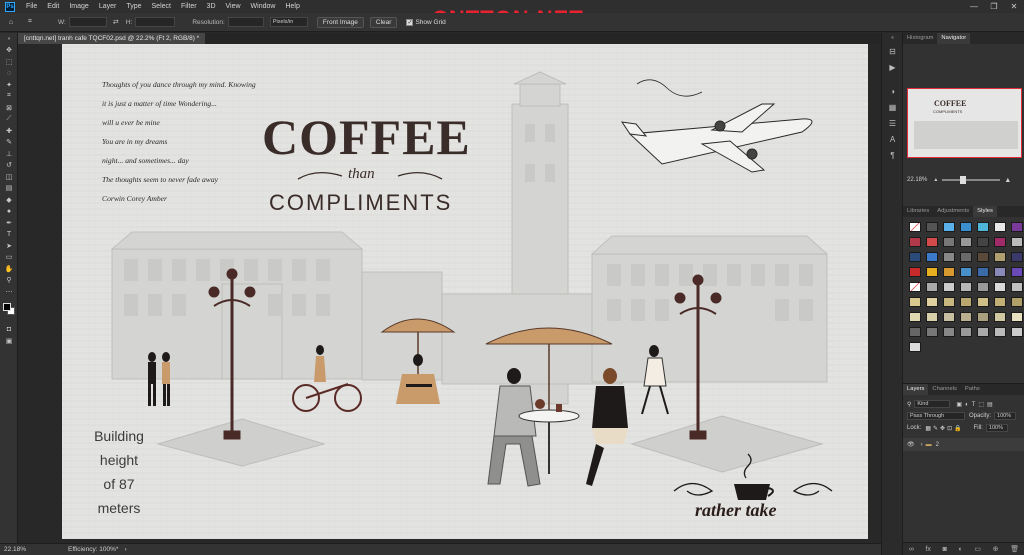 Image resolution: width=1024 pixels, height=555 pixels. I want to click on lock-icons: ▦✎✥⊡🔒, so click(944, 428).